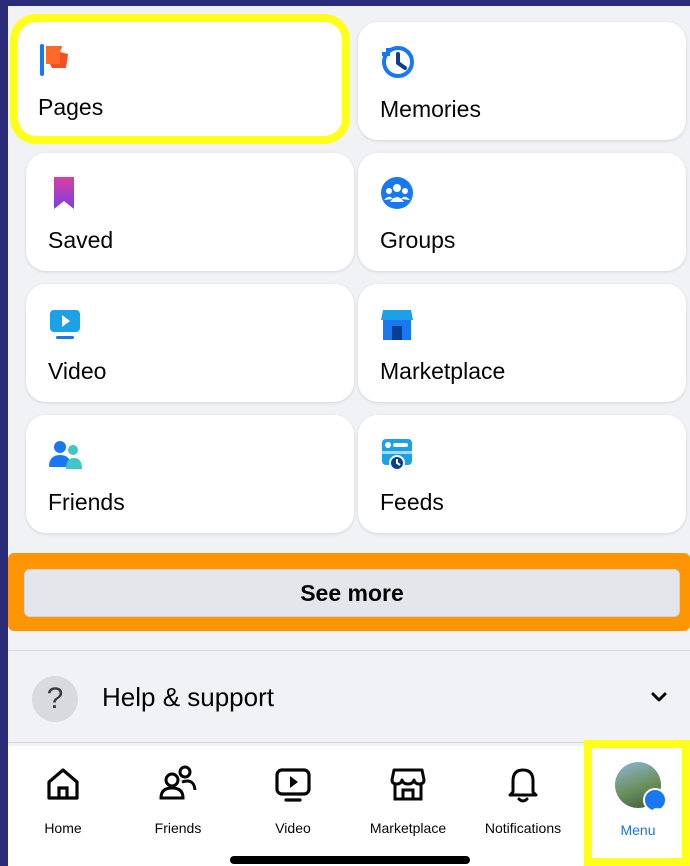  I want to click on home-icon, so click(63, 784).